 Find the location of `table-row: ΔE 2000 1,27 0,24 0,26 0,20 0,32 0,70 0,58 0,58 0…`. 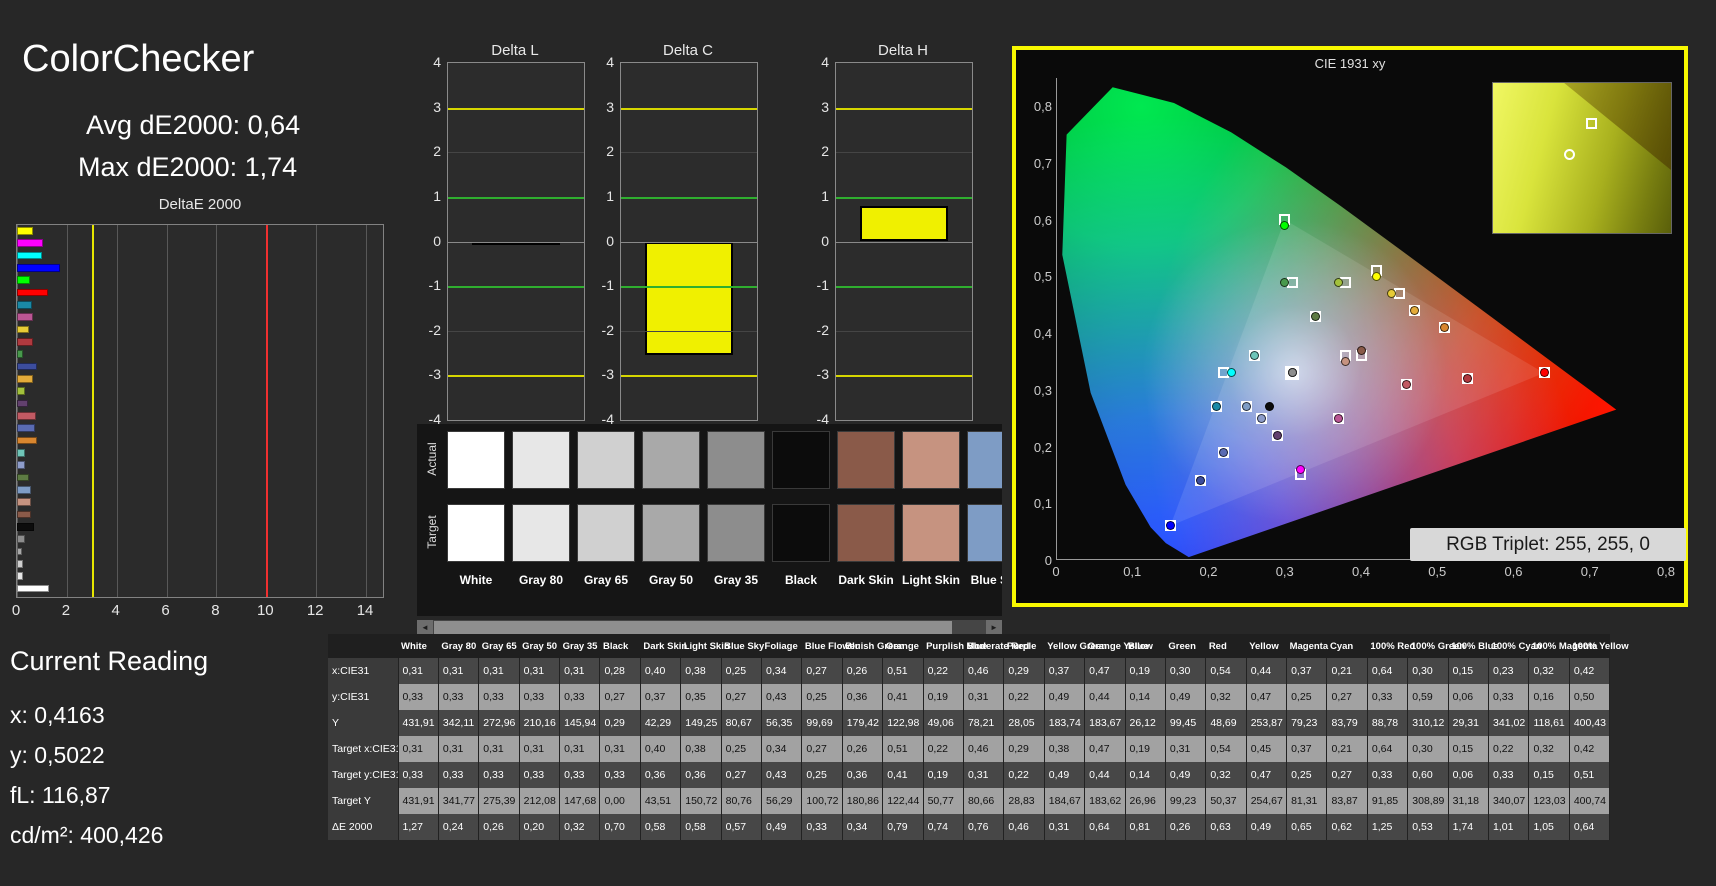

table-row: ΔE 2000 1,27 0,24 0,26 0,20 0,32 0,70 0,58 0,58 0… is located at coordinates (969, 827).